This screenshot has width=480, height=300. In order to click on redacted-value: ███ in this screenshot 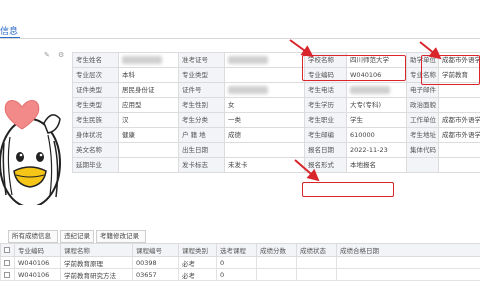, I will do `click(142, 59)`.